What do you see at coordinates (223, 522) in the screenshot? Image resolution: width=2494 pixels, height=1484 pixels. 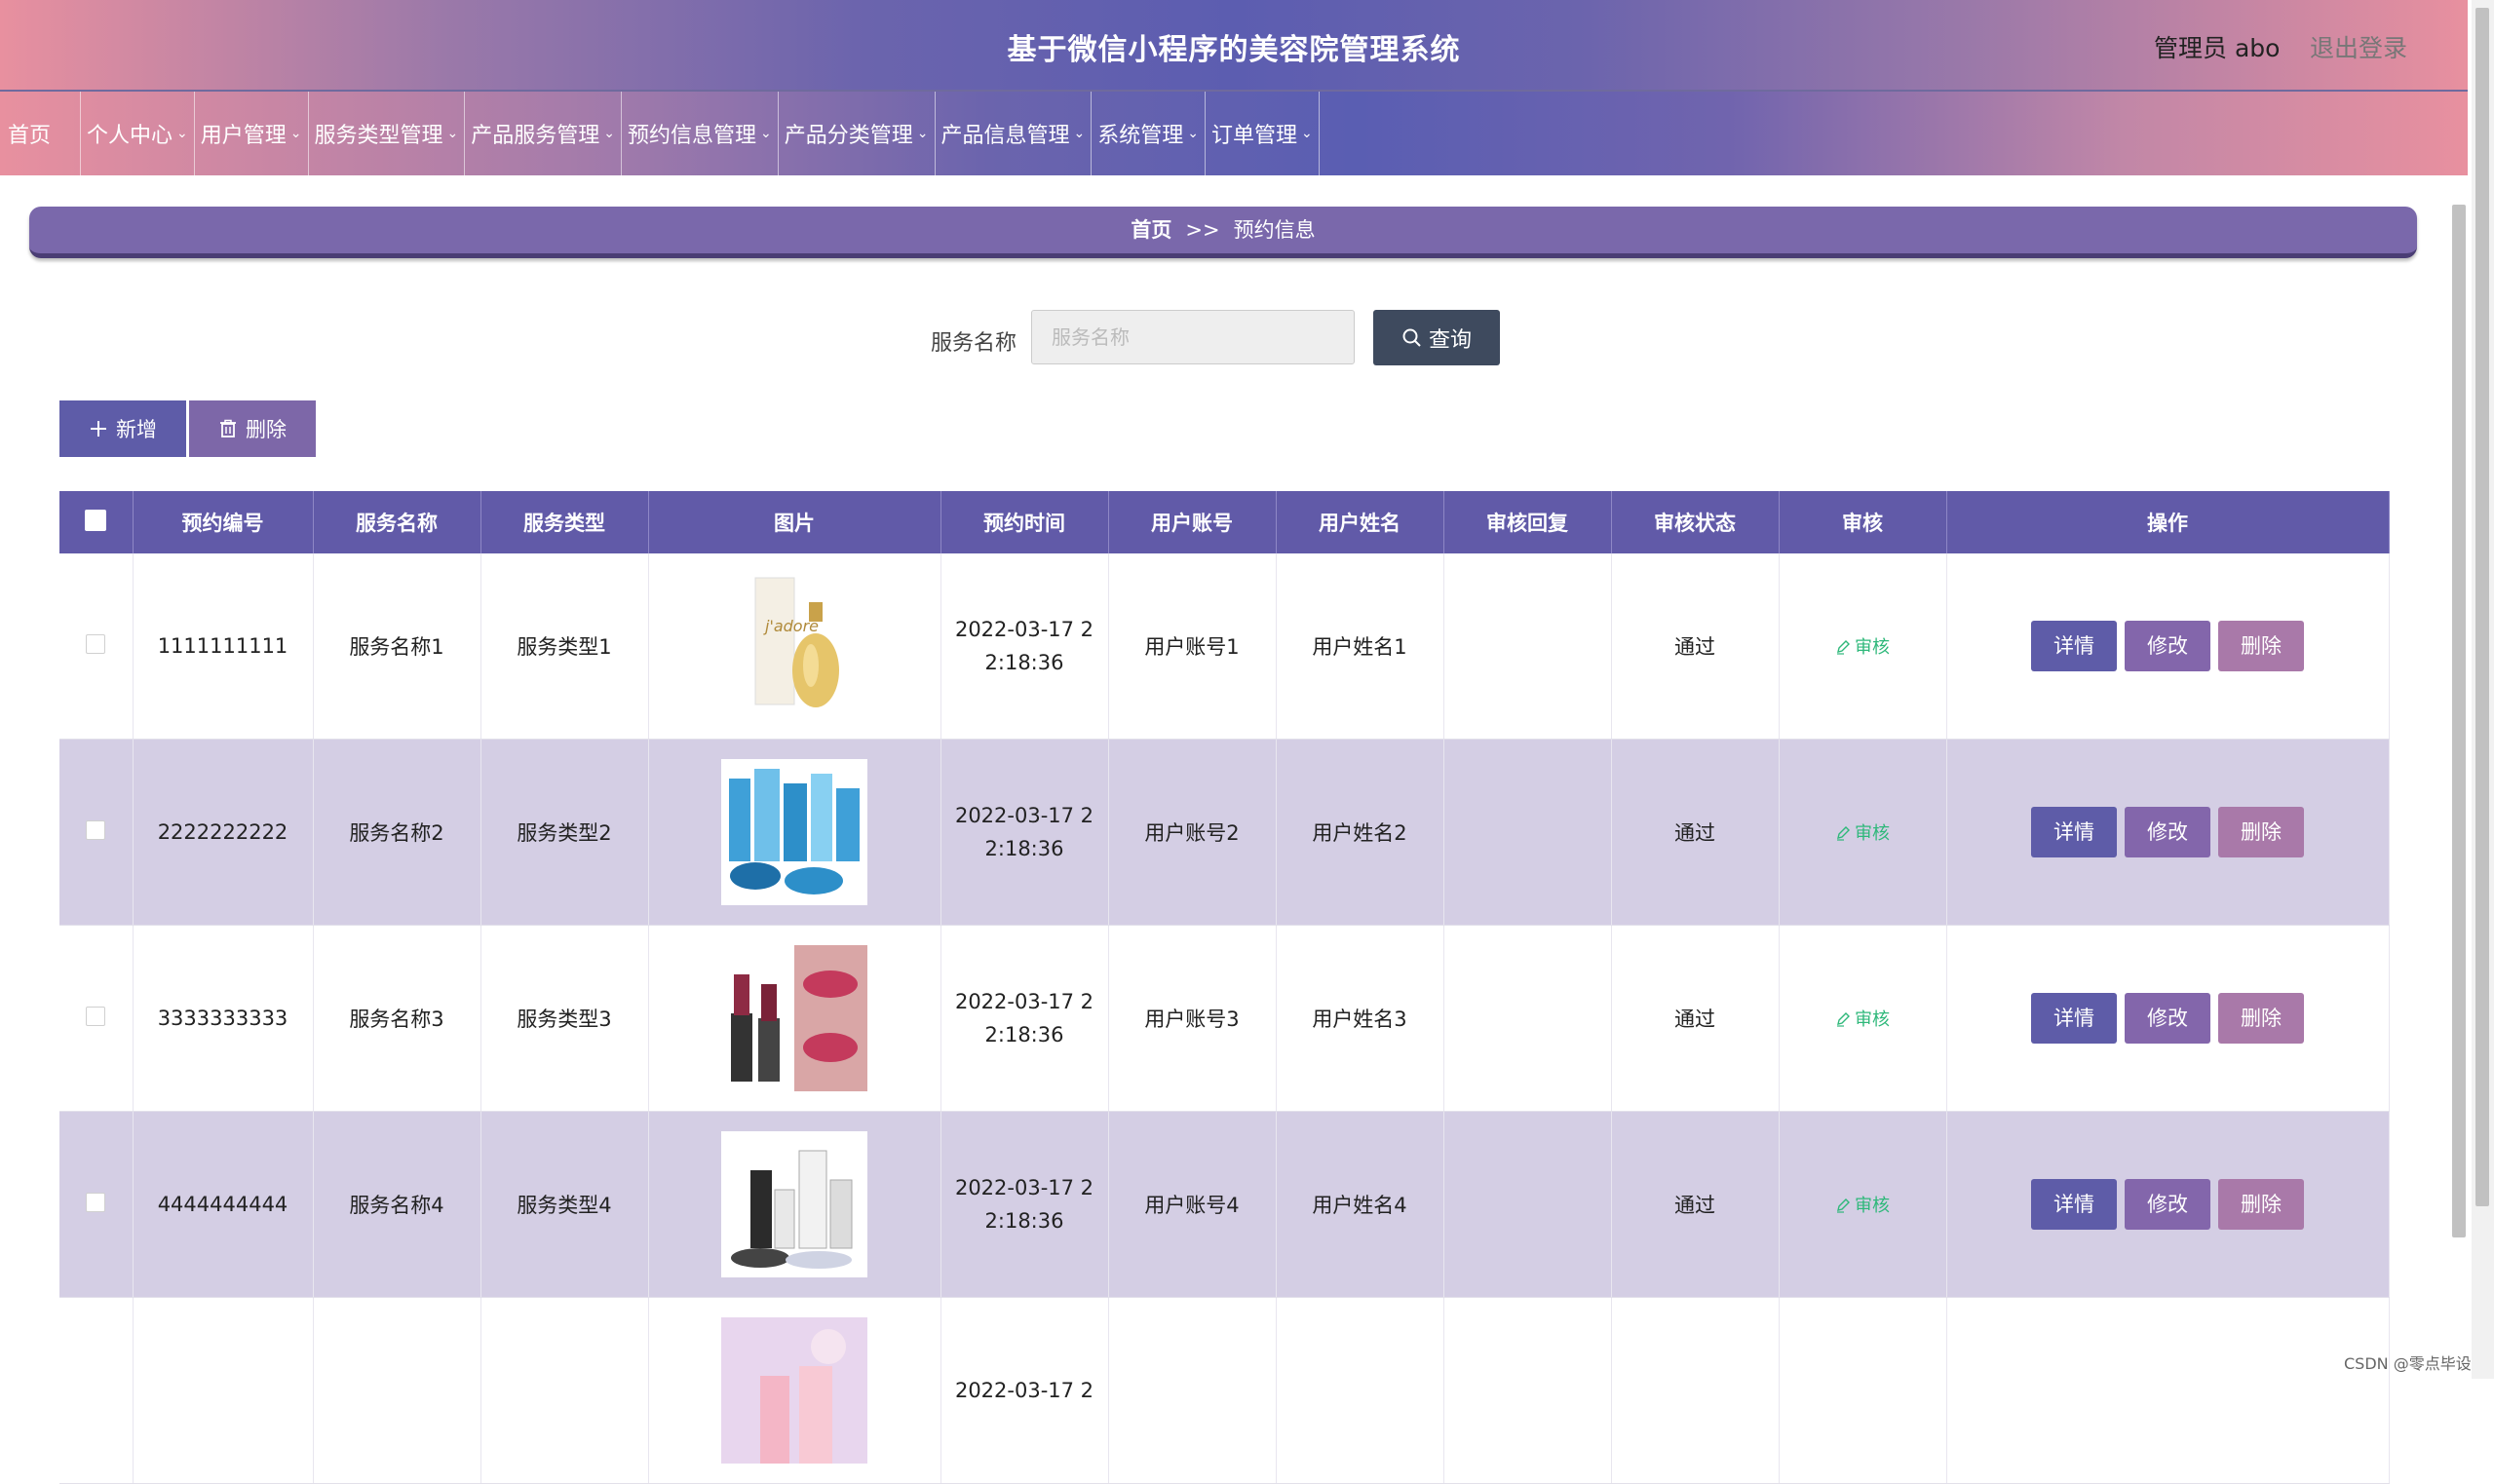 I see `col-header: 预约编号` at bounding box center [223, 522].